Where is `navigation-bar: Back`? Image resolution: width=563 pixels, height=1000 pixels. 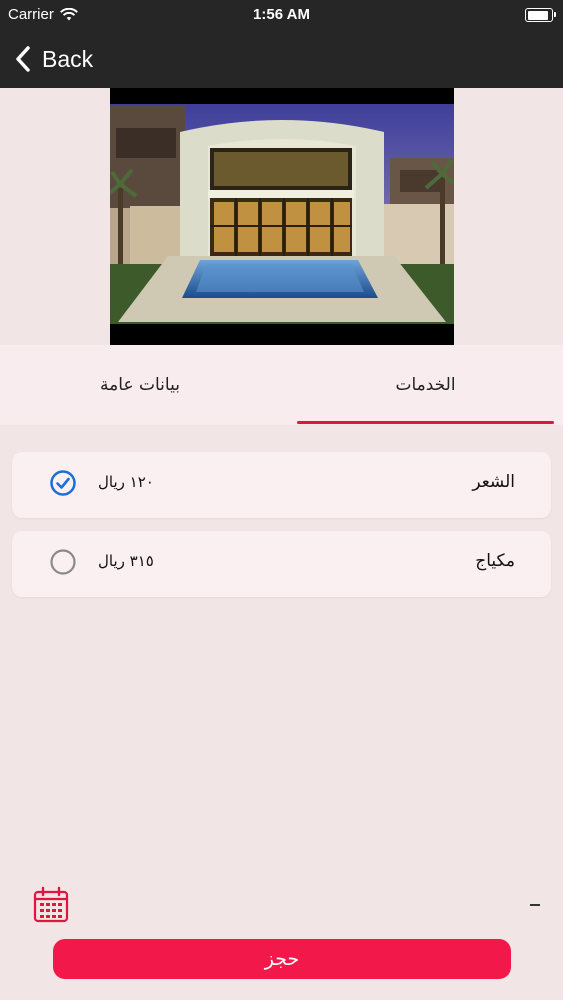
navigation-bar: Back is located at coordinates (281, 59).